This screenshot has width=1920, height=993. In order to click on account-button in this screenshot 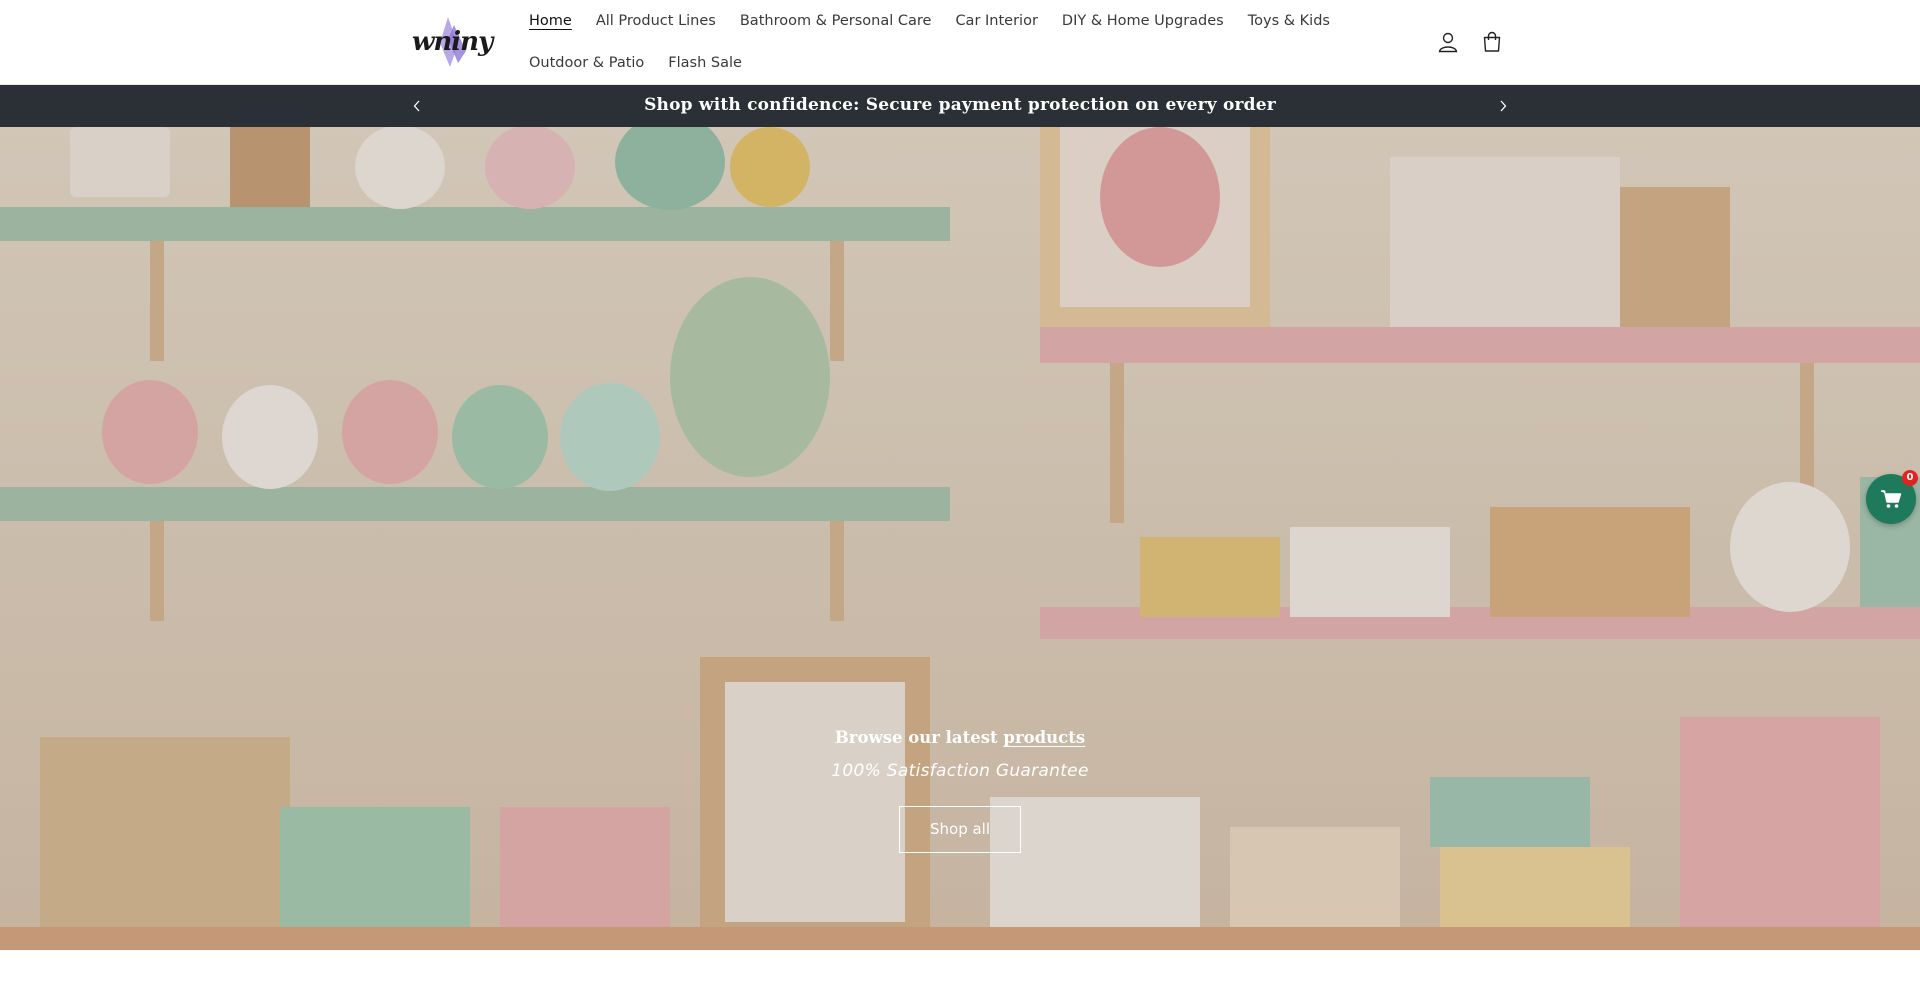, I will do `click(1448, 42)`.